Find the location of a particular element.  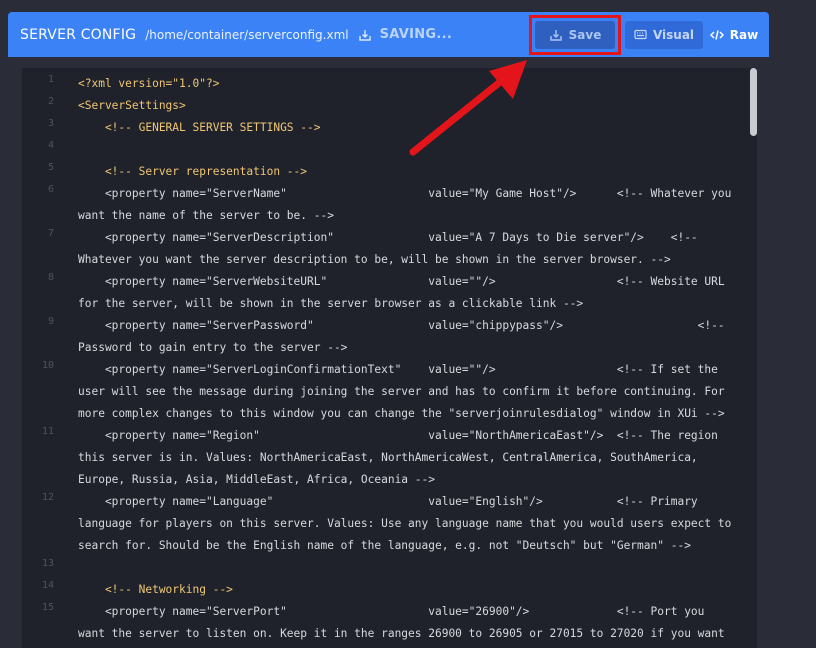

visual-button-label: Visual is located at coordinates (673, 34).